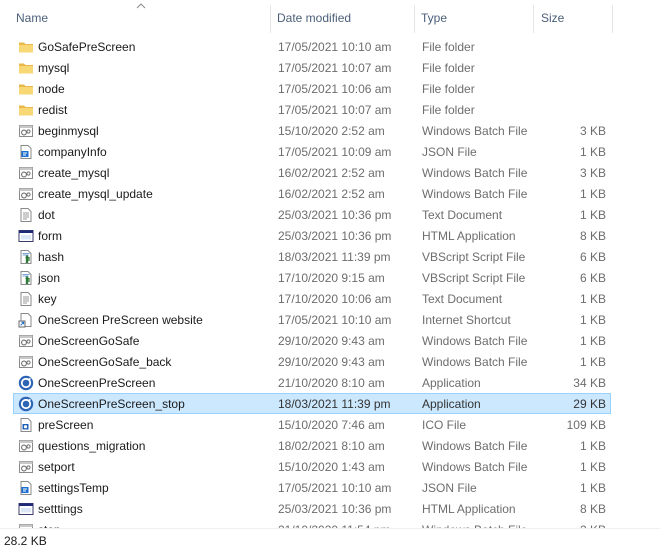 The height and width of the screenshot is (548, 660). Describe the element at coordinates (56, 467) in the screenshot. I see `file-name: setport` at that location.